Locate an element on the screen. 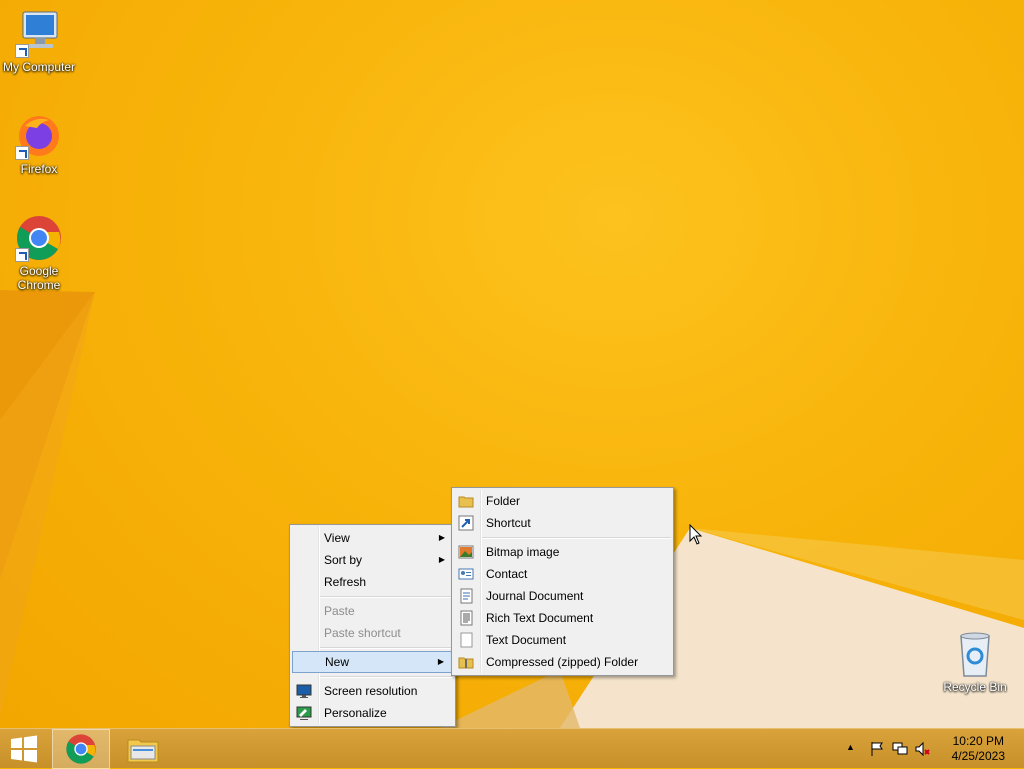 This screenshot has height=769, width=1024. menu-item-label: Journal Document is located at coordinates (535, 596).